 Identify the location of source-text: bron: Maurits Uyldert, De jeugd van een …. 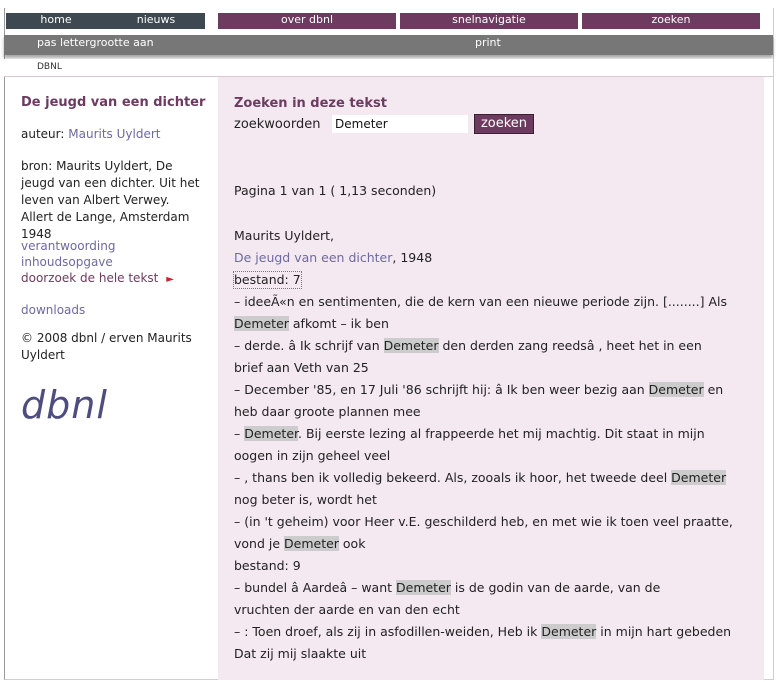
(110, 200).